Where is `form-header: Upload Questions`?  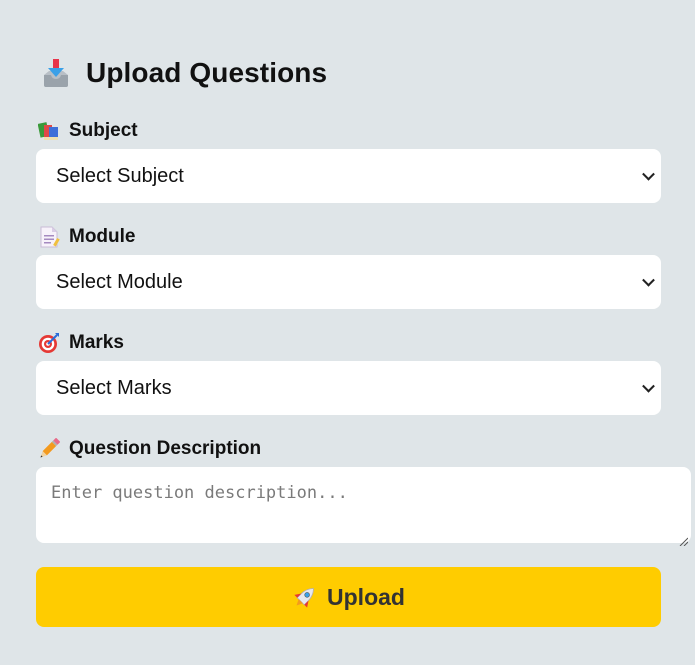 form-header: Upload Questions is located at coordinates (184, 73).